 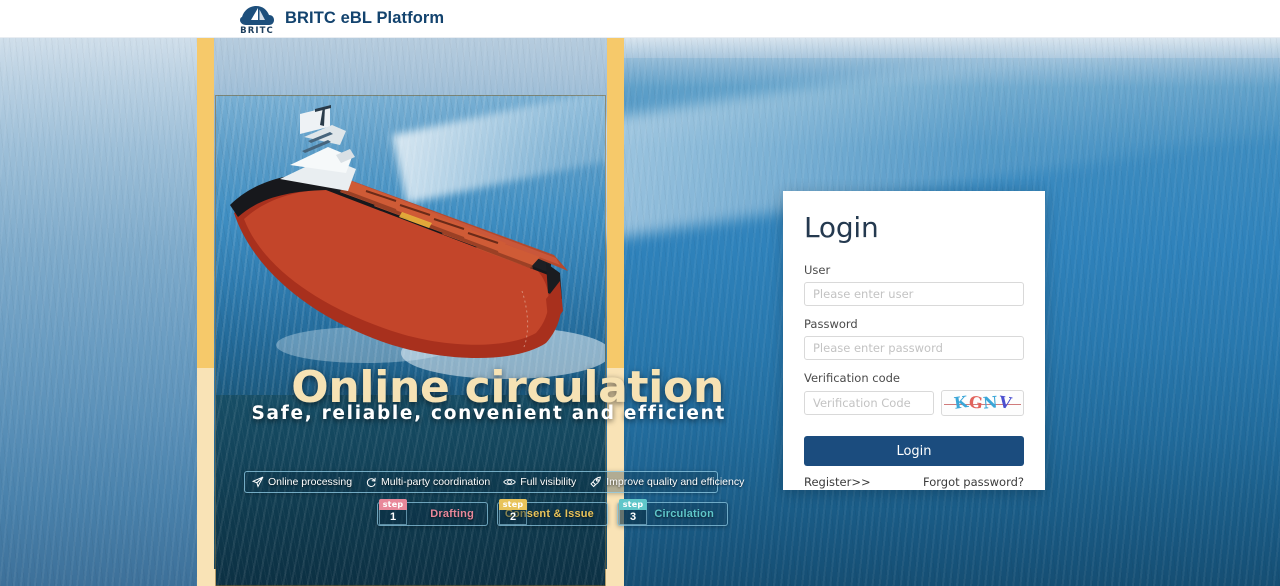 I want to click on captcha-char: G, so click(x=975, y=402).